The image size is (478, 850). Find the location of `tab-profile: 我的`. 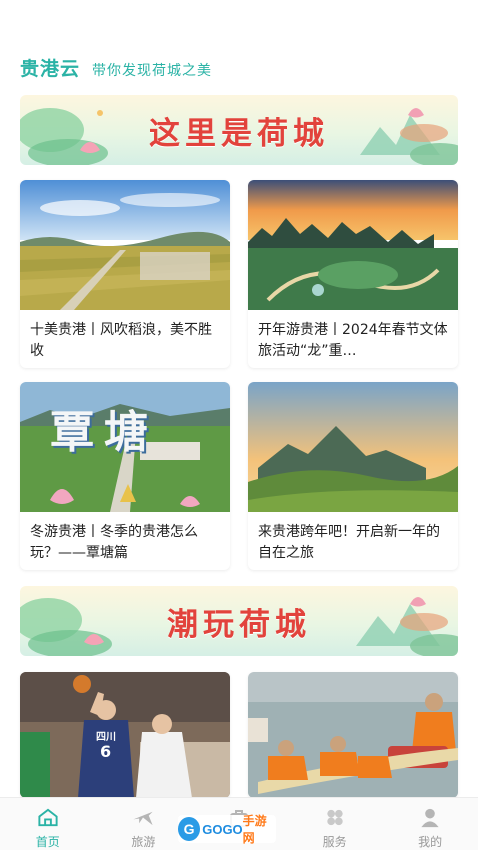

tab-profile: 我的 is located at coordinates (430, 824).